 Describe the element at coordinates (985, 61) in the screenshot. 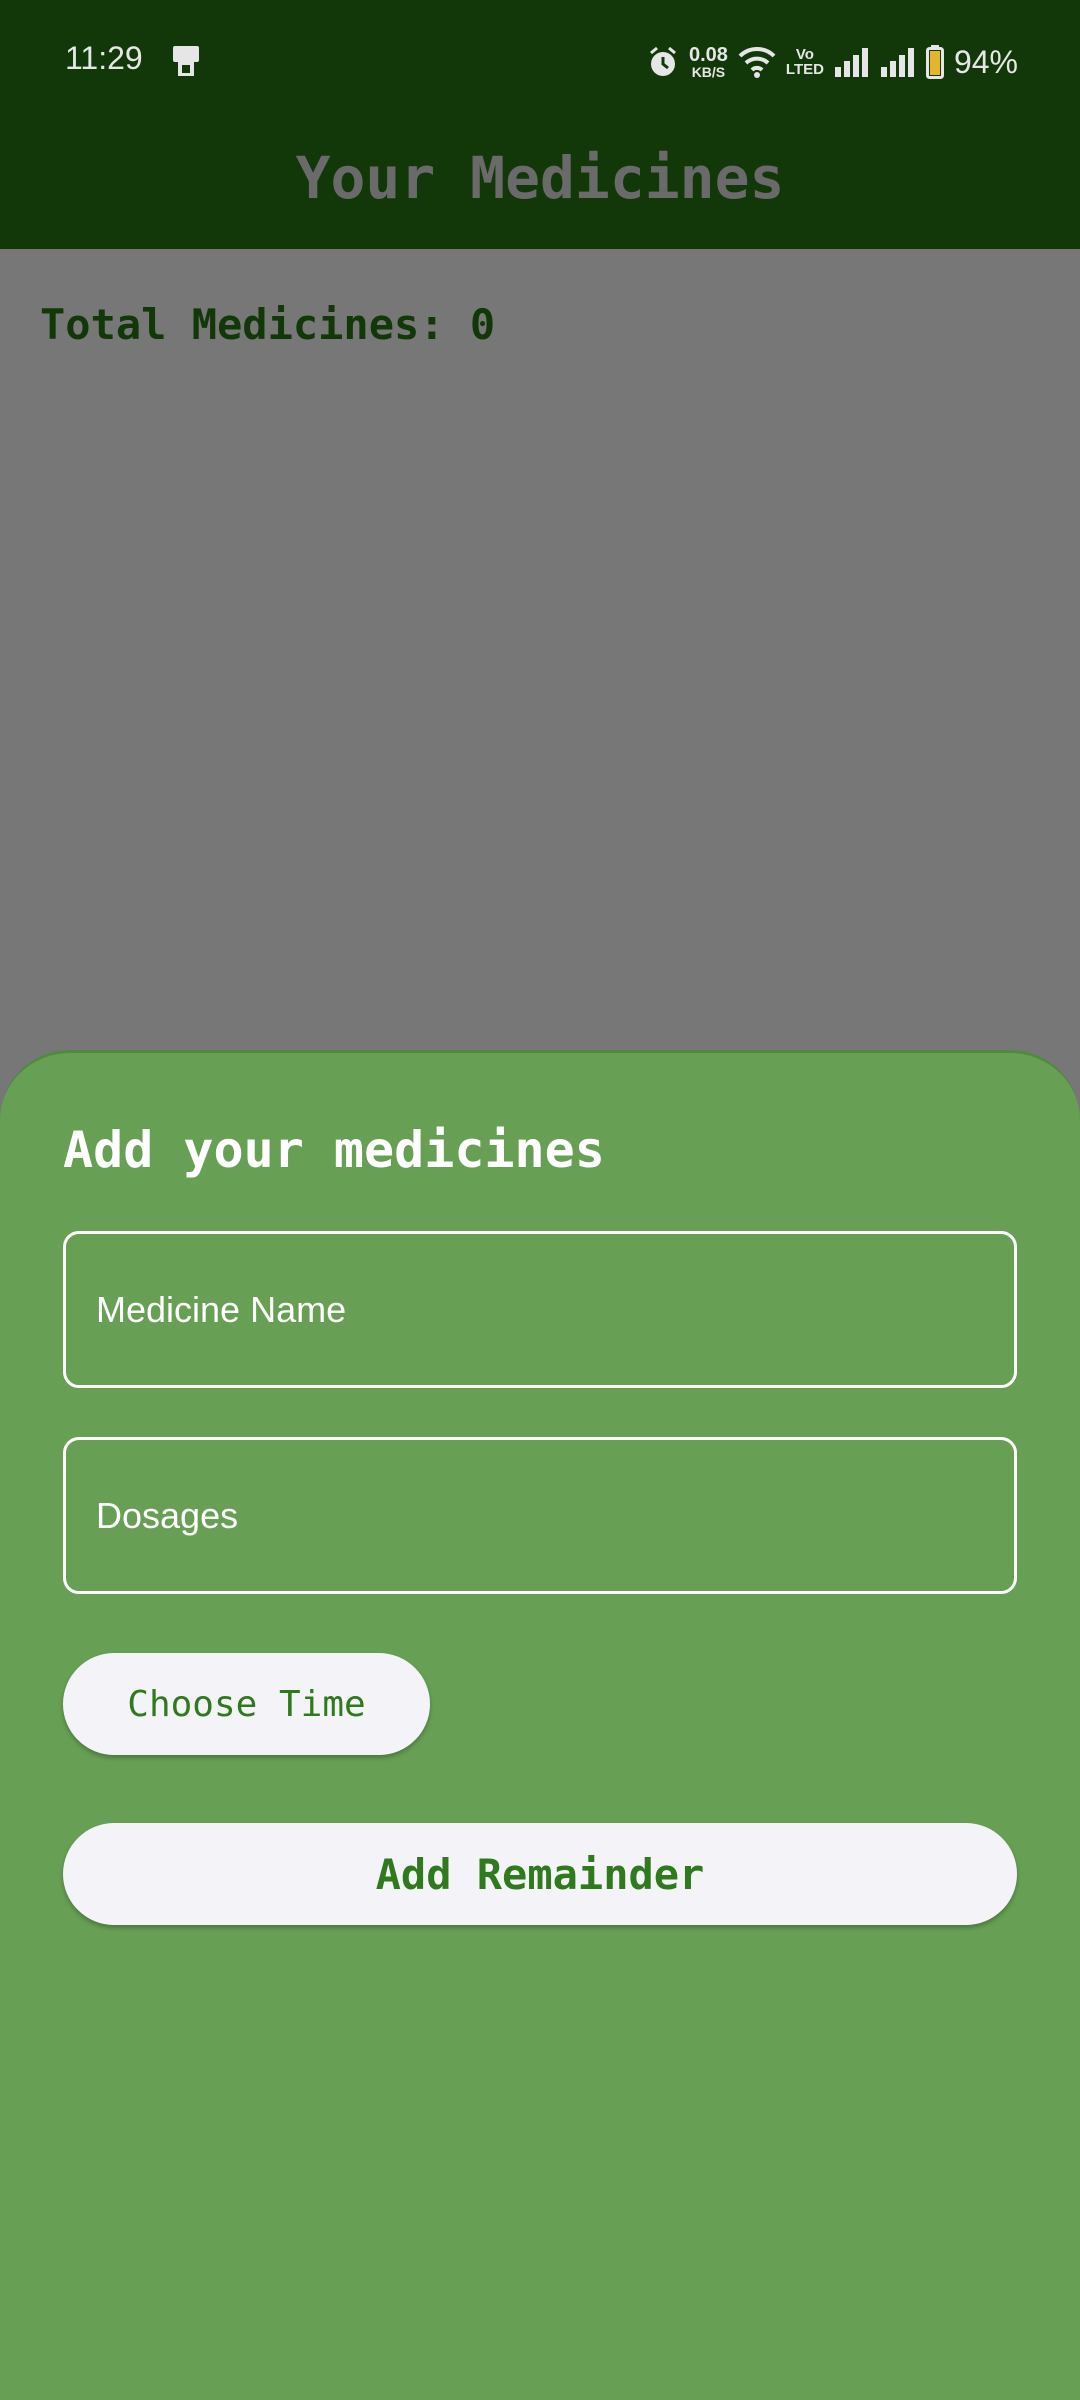

I see `battery-level: 94%` at that location.